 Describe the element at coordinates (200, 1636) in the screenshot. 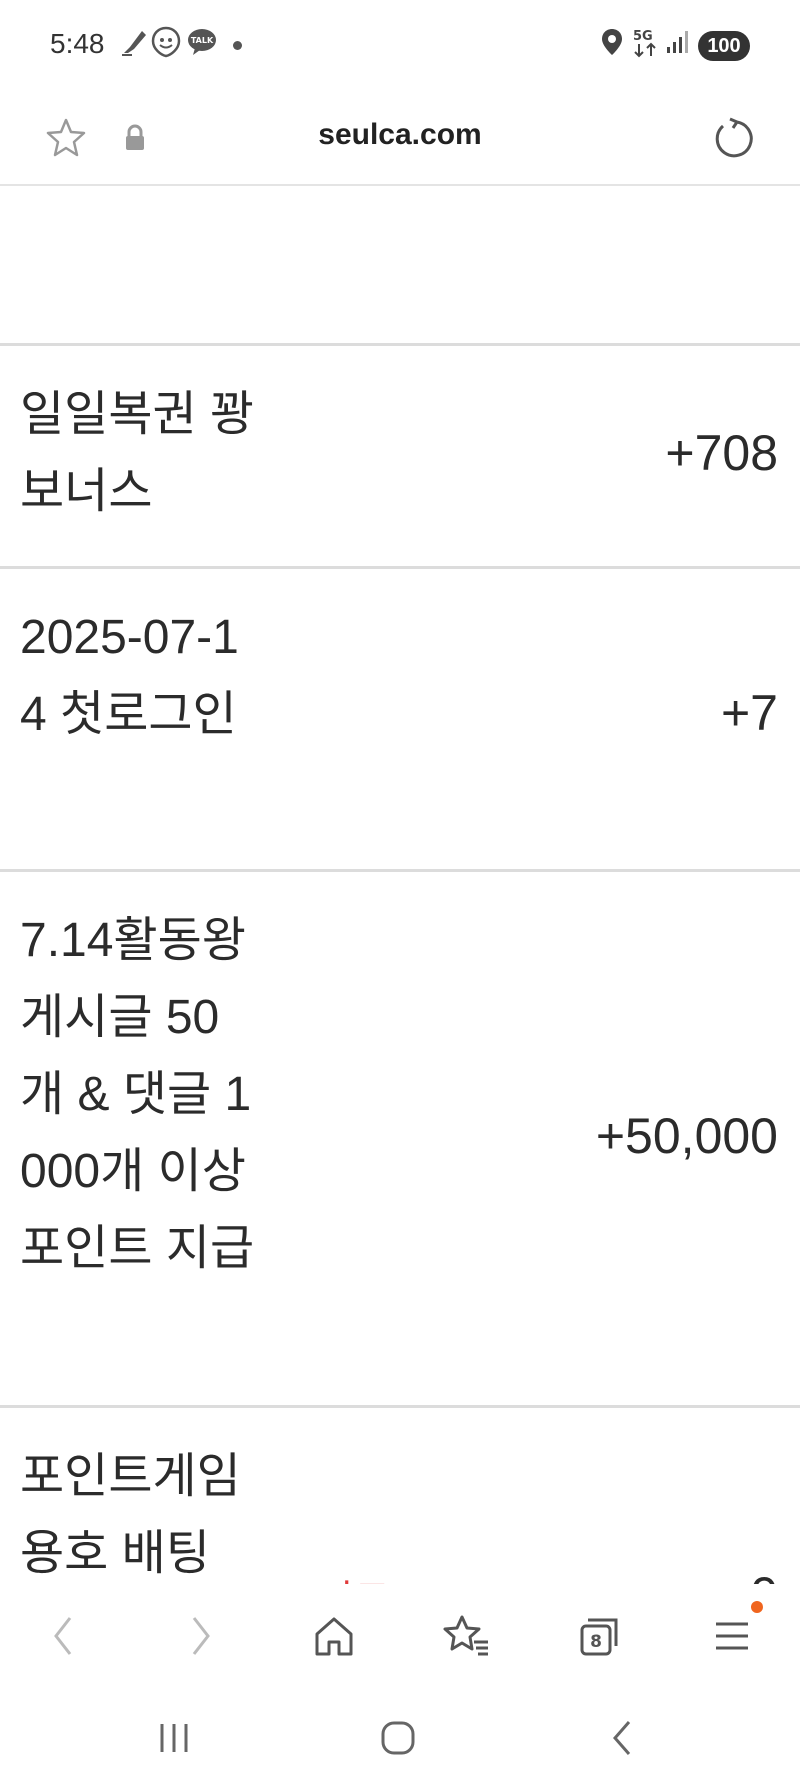

I see `forward-icon` at that location.